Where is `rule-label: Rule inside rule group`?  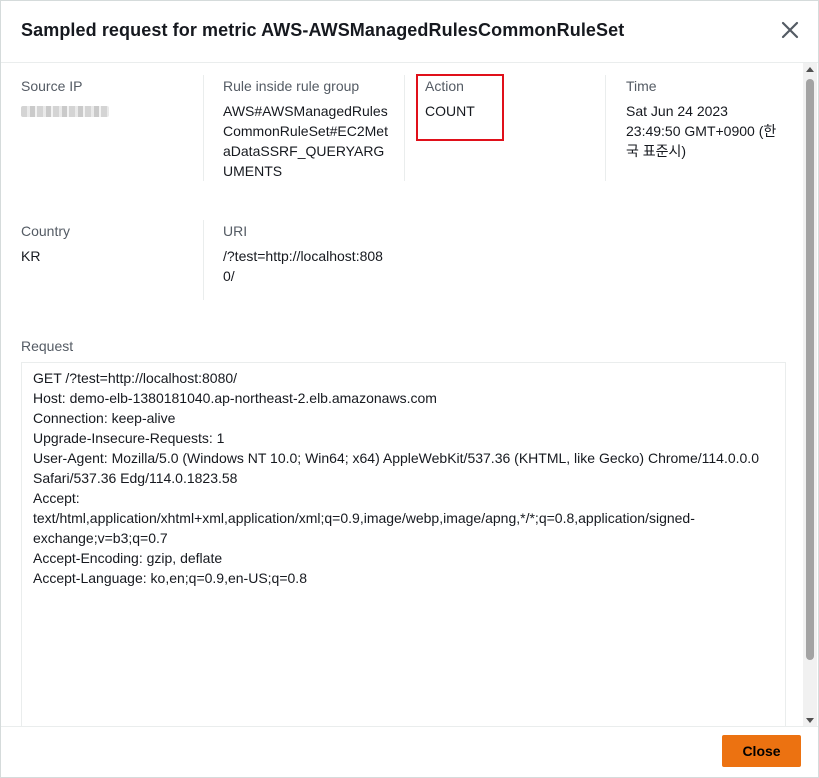 rule-label: Rule inside rule group is located at coordinates (291, 86).